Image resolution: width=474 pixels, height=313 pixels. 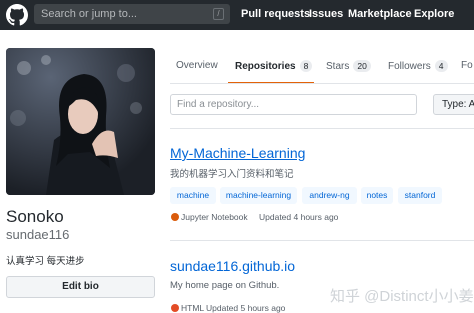 What do you see at coordinates (17, 15) in the screenshot?
I see `github-logo-icon` at bounding box center [17, 15].